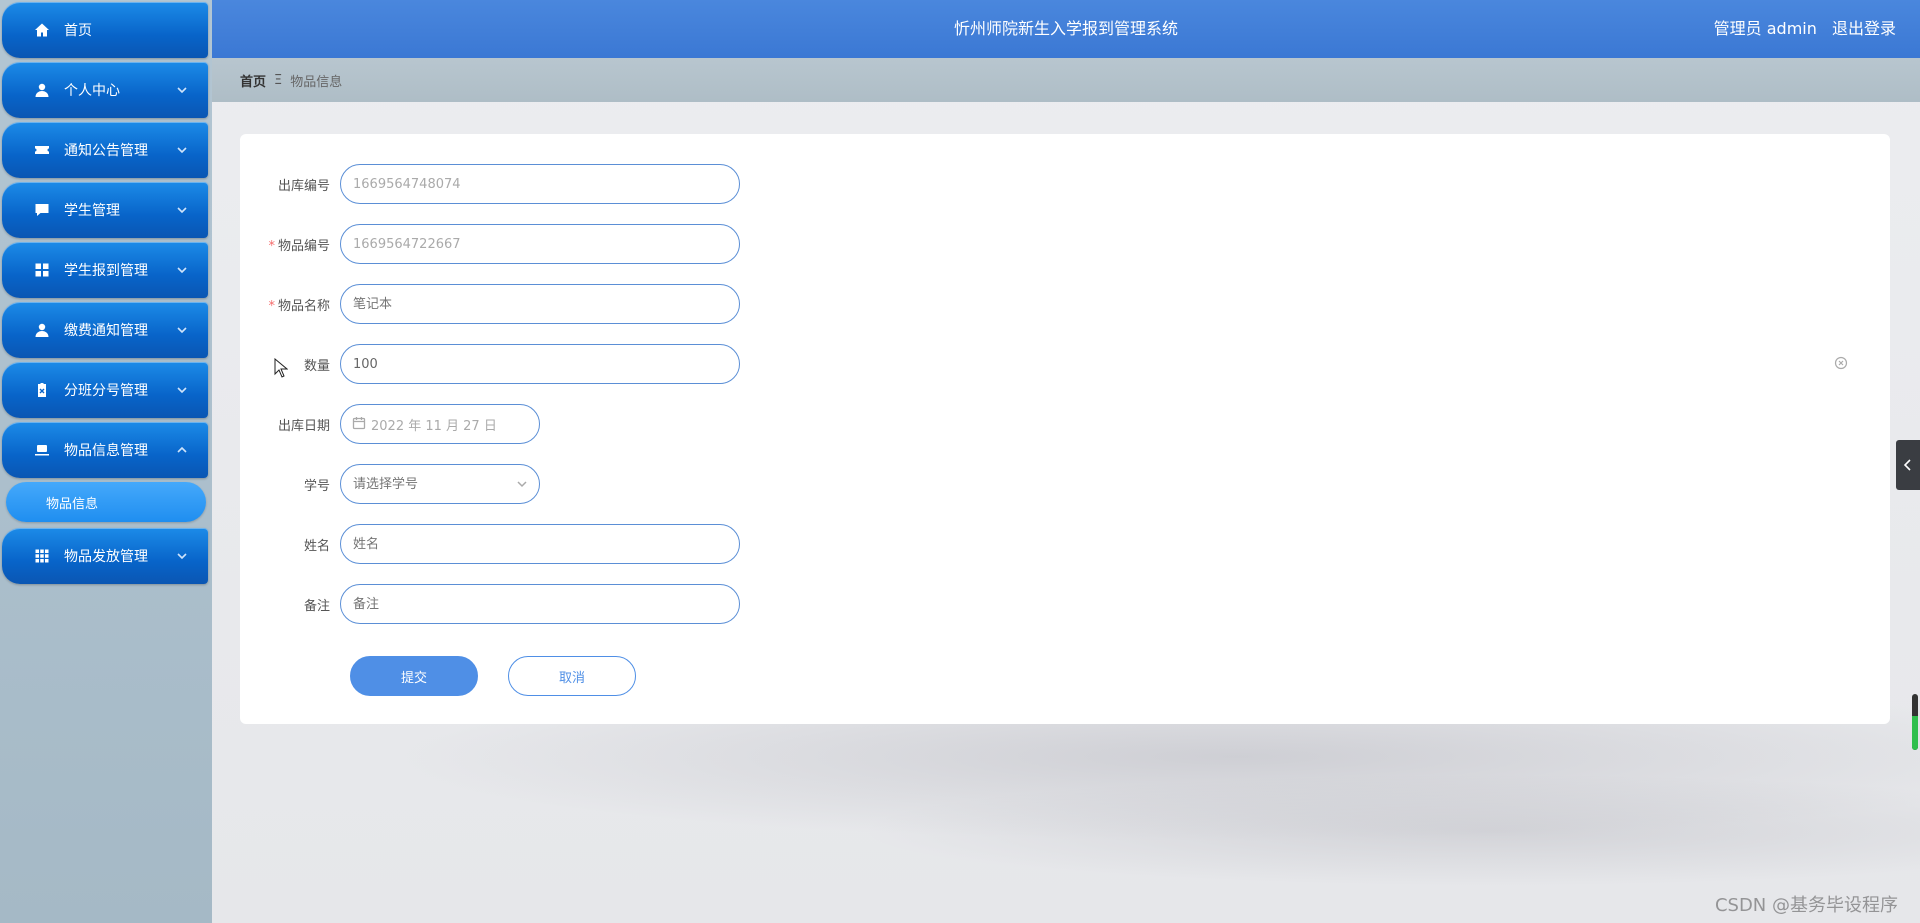  I want to click on scroll-indicator, so click(1915, 722).